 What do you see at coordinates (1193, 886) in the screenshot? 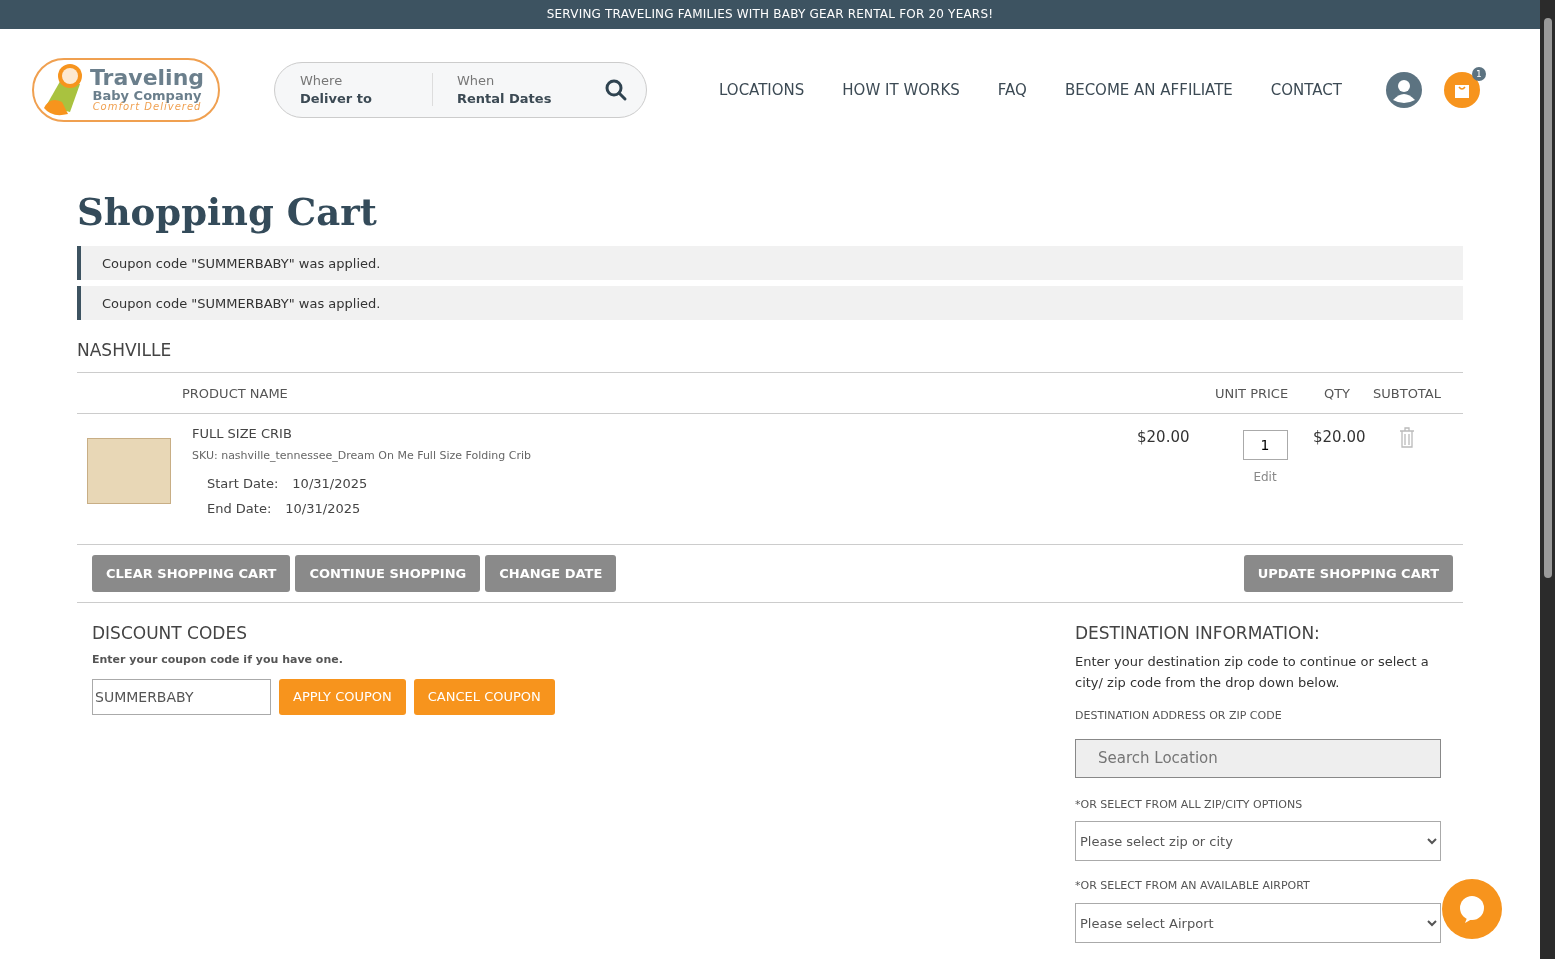
I see `field-label: *OR SELECT FROM AN AVAILABLE AIRPORT` at bounding box center [1193, 886].